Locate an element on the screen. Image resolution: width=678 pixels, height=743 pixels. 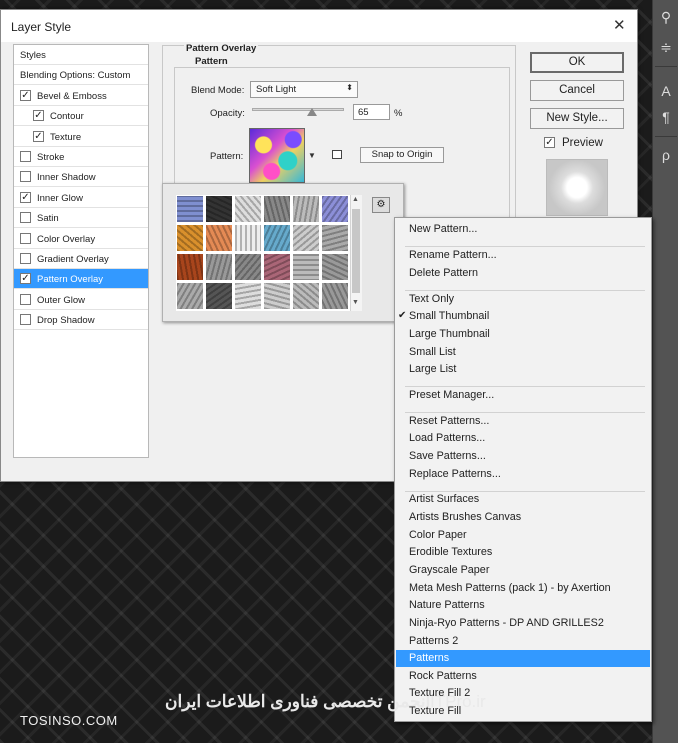
sliders-icon: ≑ is located at coordinates (666, 47).